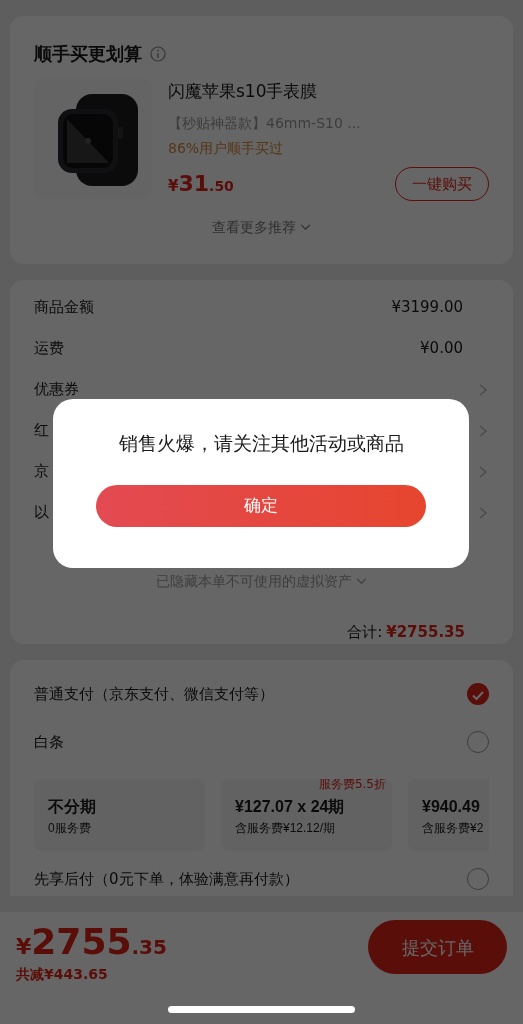 Image resolution: width=523 pixels, height=1024 pixels. I want to click on total-amount: ¥2755.35, so click(425, 632).